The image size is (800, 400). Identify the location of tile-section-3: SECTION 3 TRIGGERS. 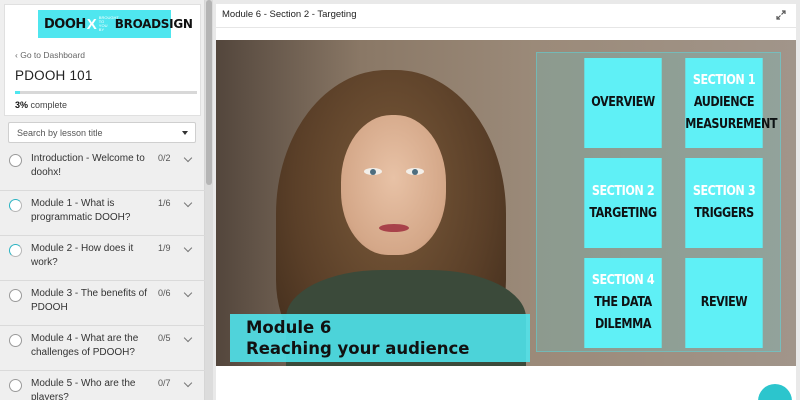
(724, 203).